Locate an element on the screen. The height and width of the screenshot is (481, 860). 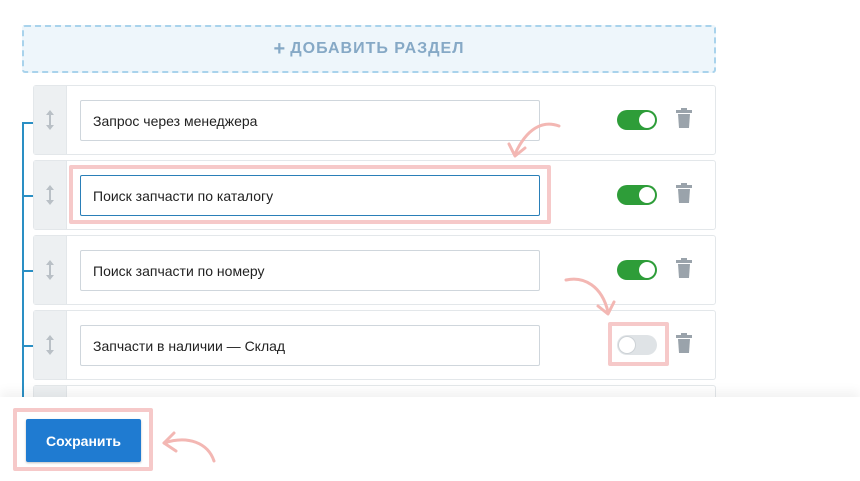
add-section-button: + ДОБАВИТЬ РАЗДЕЛ is located at coordinates (369, 49).